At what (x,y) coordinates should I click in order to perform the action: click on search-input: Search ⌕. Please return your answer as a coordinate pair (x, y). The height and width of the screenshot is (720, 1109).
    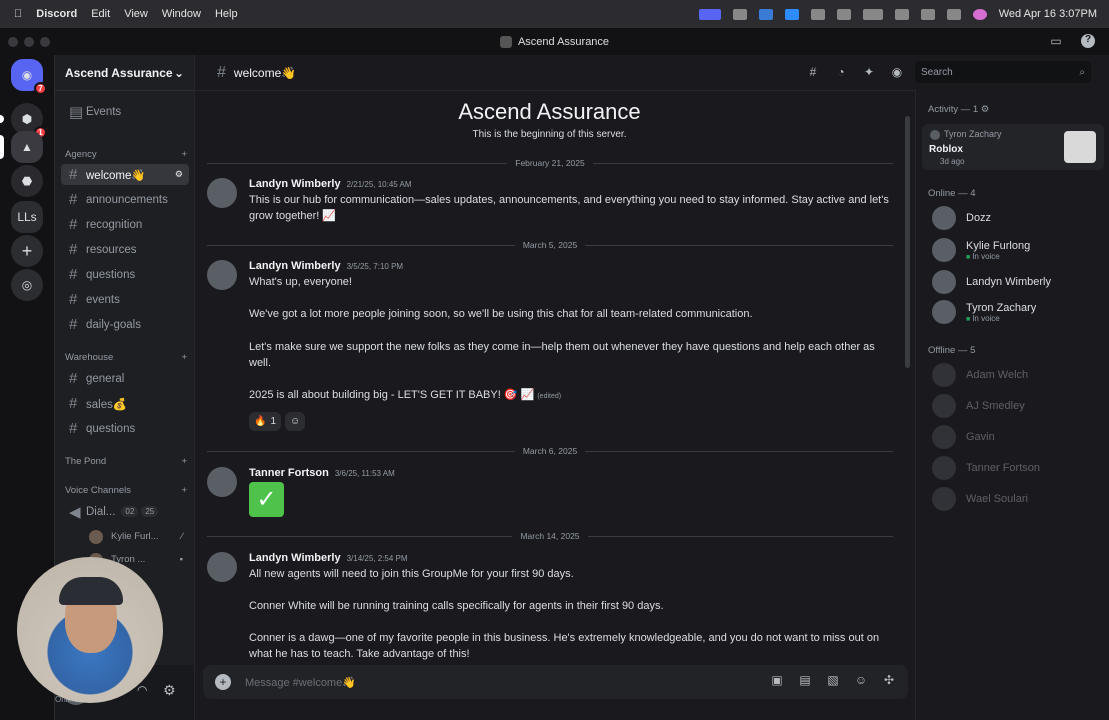
    Looking at the image, I should click on (1003, 72).